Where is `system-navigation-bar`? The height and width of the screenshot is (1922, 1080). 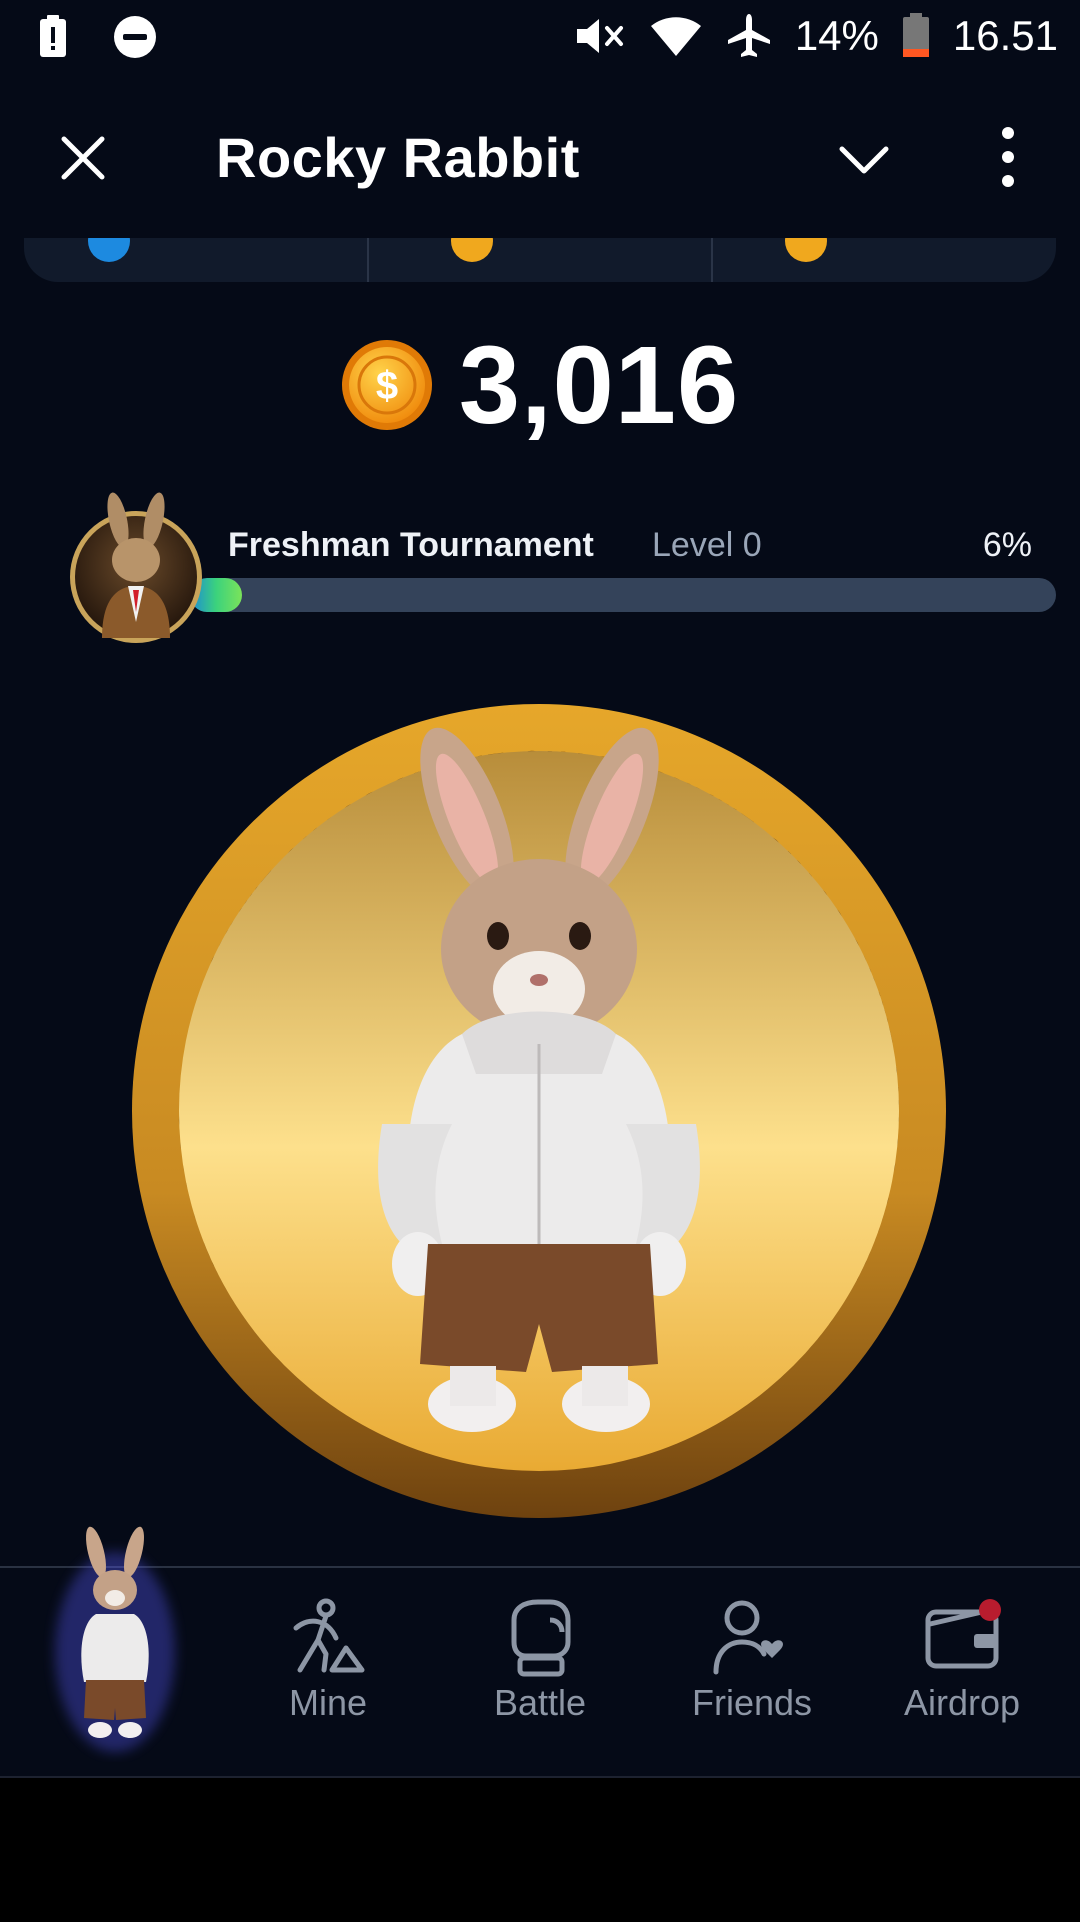
system-navigation-bar is located at coordinates (540, 1849).